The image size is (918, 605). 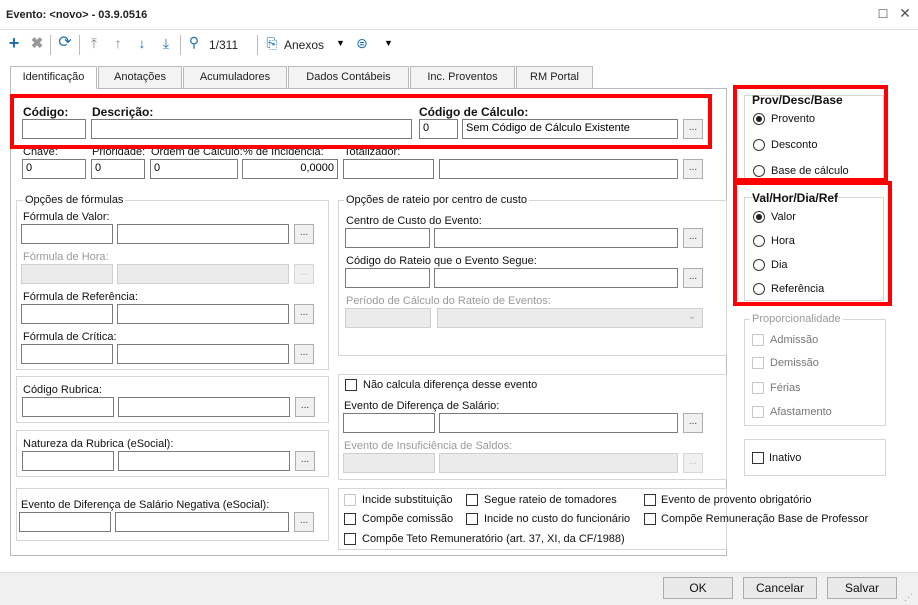 I want to click on tab-dados-contabeis: Dados Contábeis, so click(x=348, y=77).